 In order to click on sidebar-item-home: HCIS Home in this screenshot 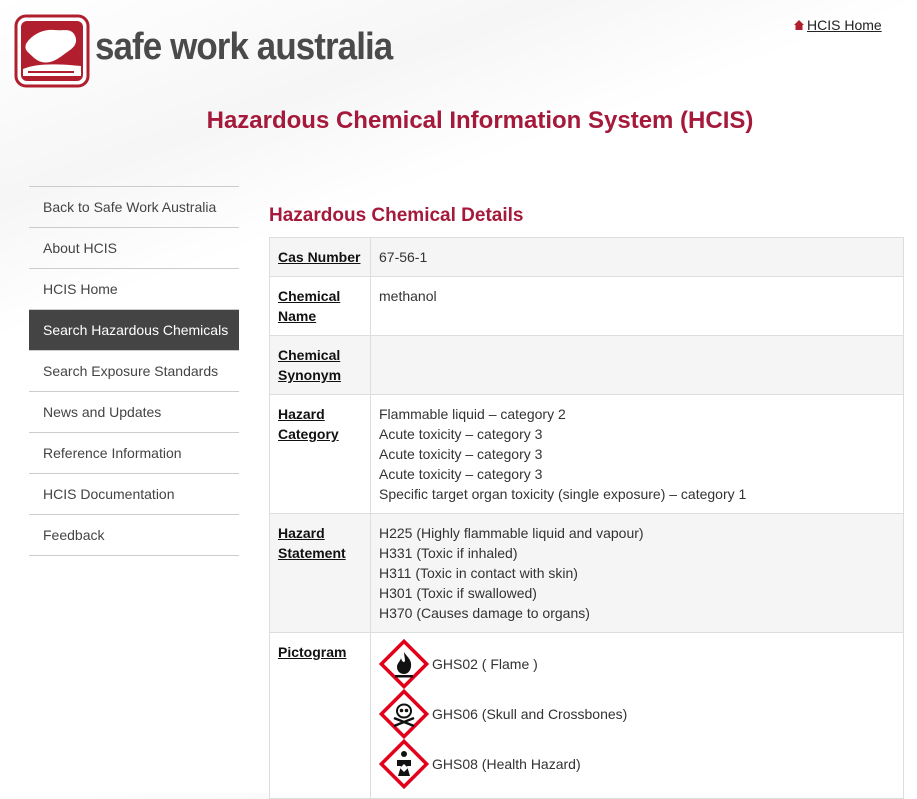, I will do `click(134, 289)`.